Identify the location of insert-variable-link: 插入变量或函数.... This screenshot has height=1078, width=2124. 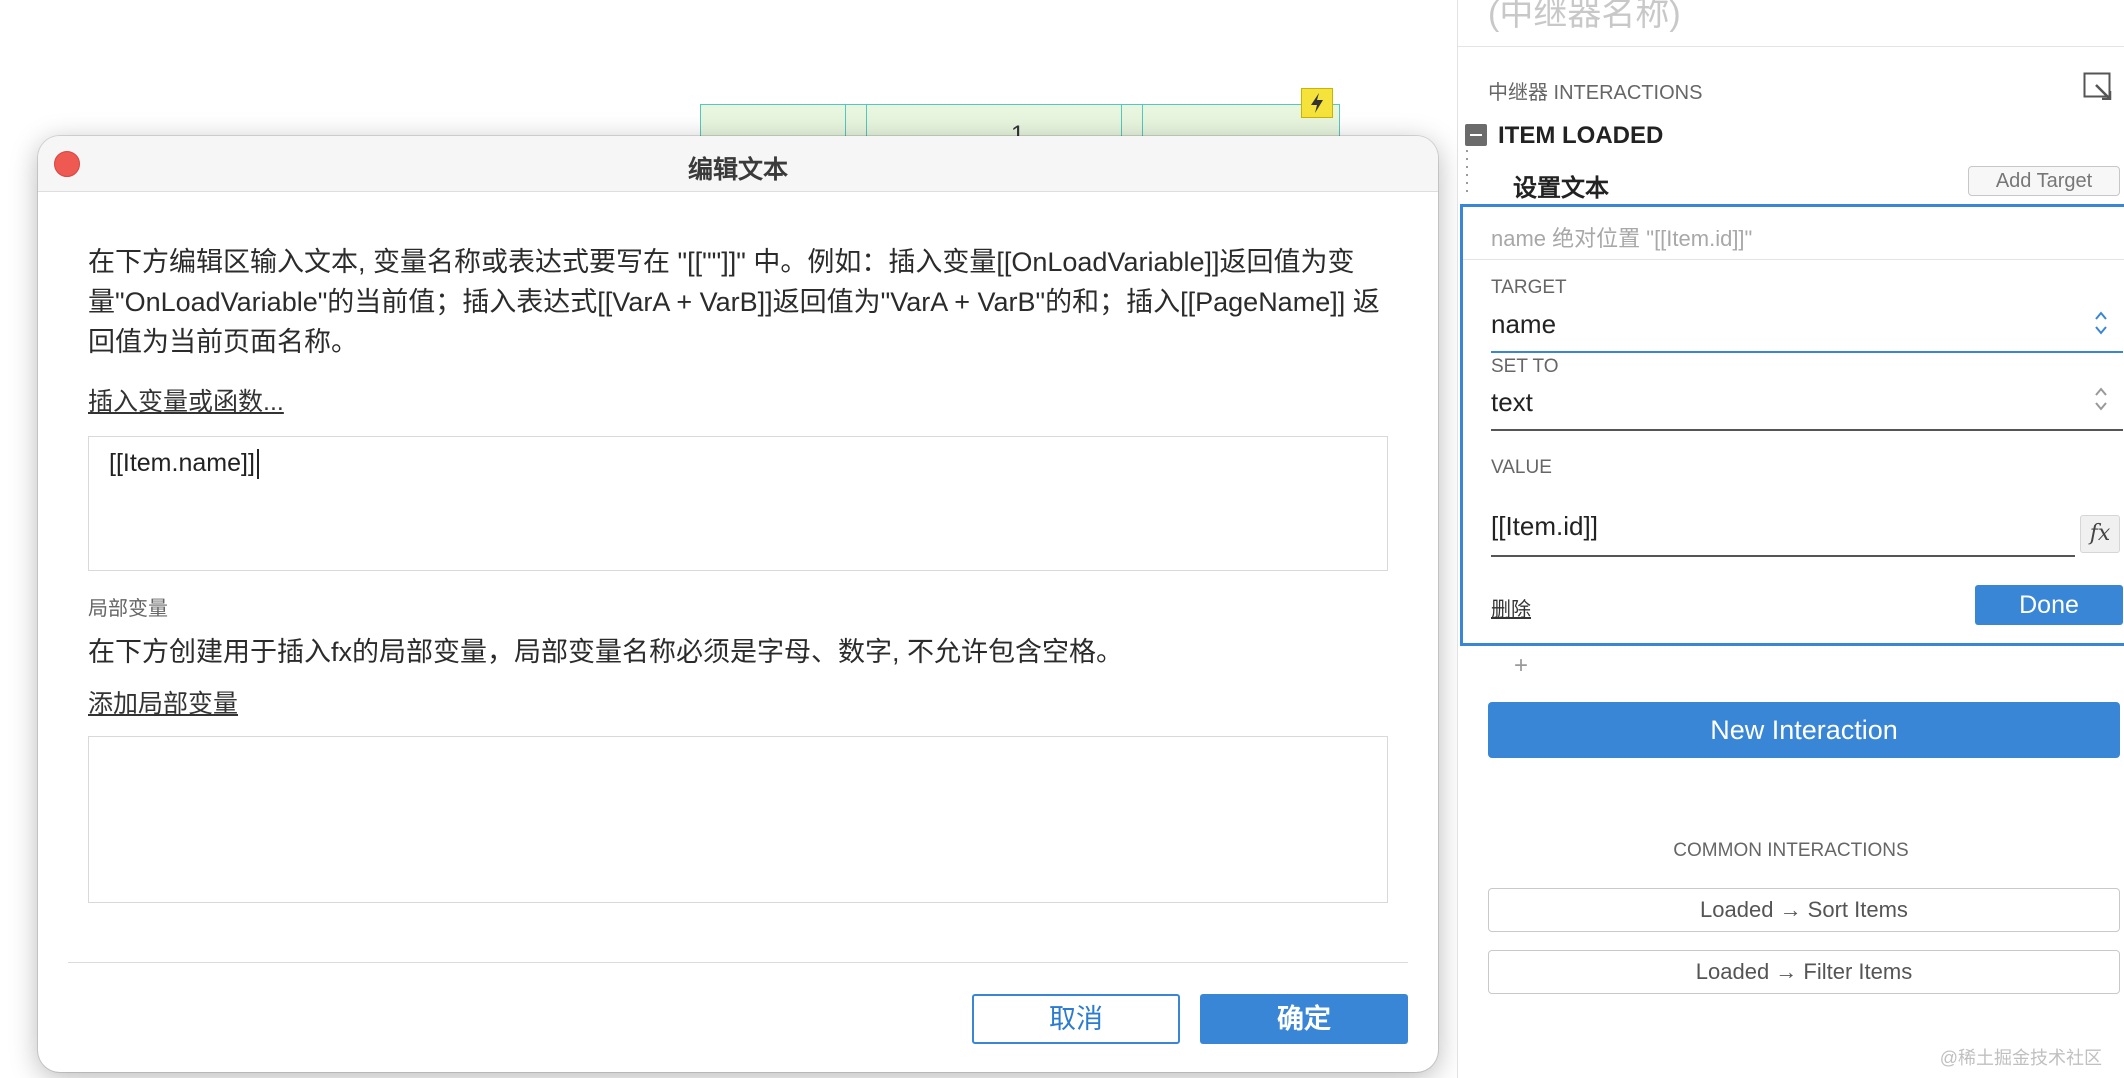
(186, 400).